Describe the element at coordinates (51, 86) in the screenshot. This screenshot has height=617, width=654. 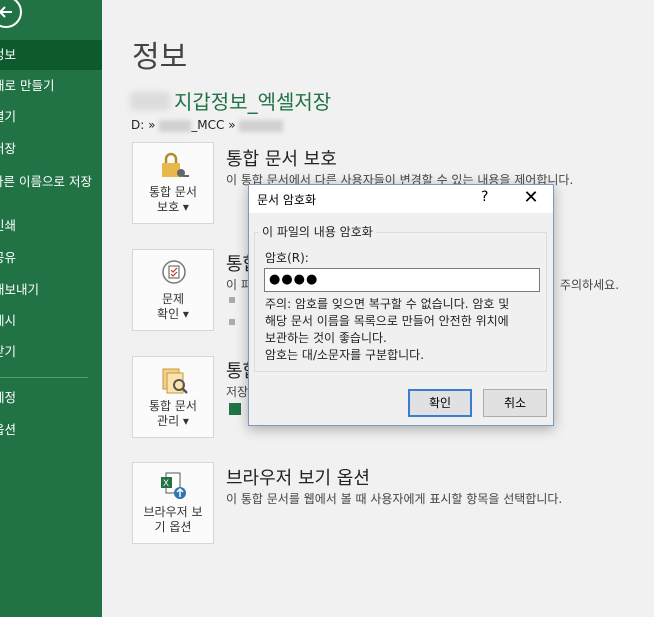
I see `nav-new: 새로 만들기` at that location.